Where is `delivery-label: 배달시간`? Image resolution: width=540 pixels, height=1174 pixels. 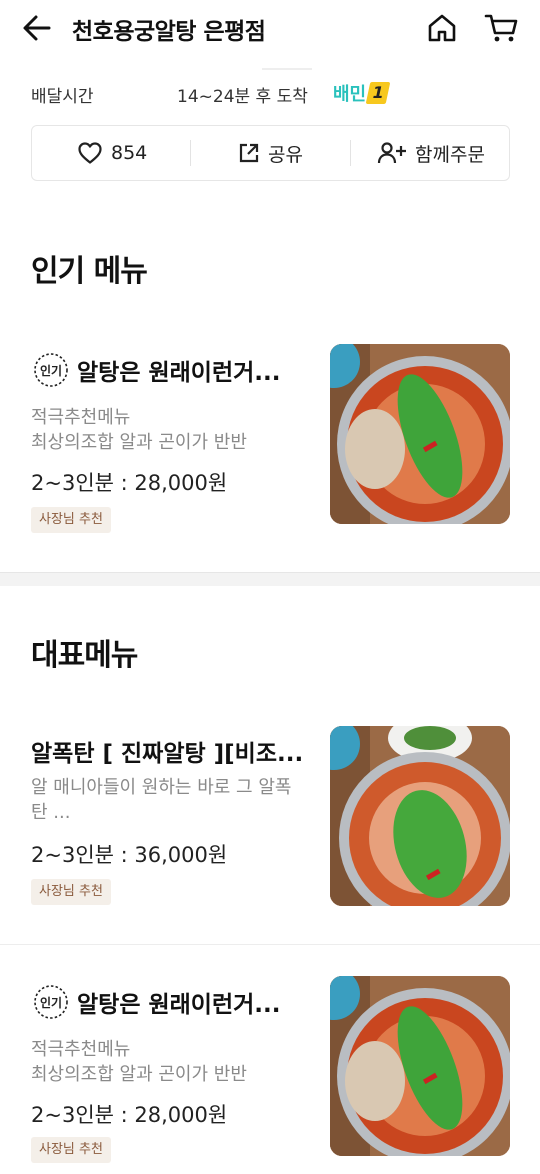 delivery-label: 배달시간 is located at coordinates (62, 97).